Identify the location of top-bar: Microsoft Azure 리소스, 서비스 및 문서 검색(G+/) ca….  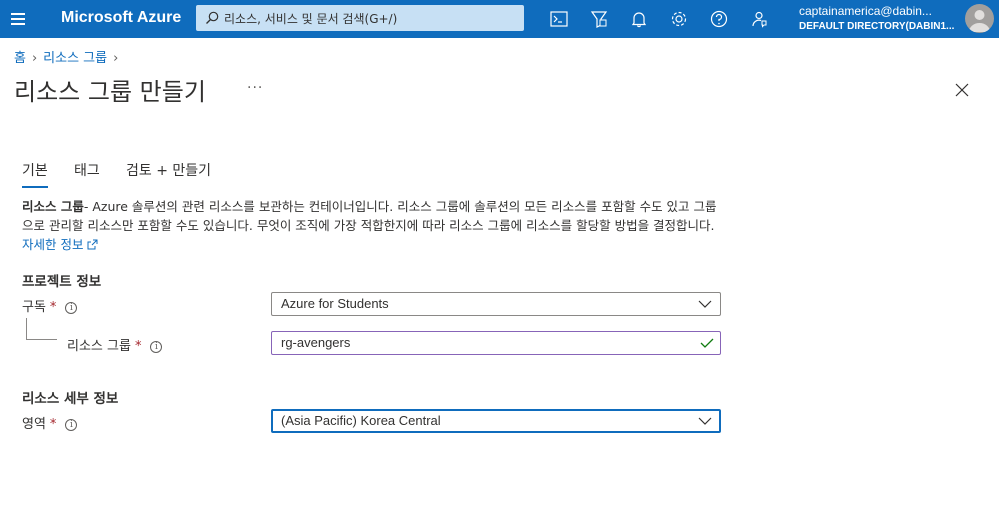
(499, 19).